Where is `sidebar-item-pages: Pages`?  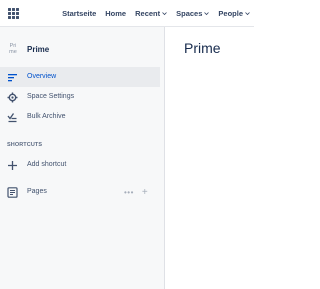
sidebar-item-pages: Pages is located at coordinates (60, 192).